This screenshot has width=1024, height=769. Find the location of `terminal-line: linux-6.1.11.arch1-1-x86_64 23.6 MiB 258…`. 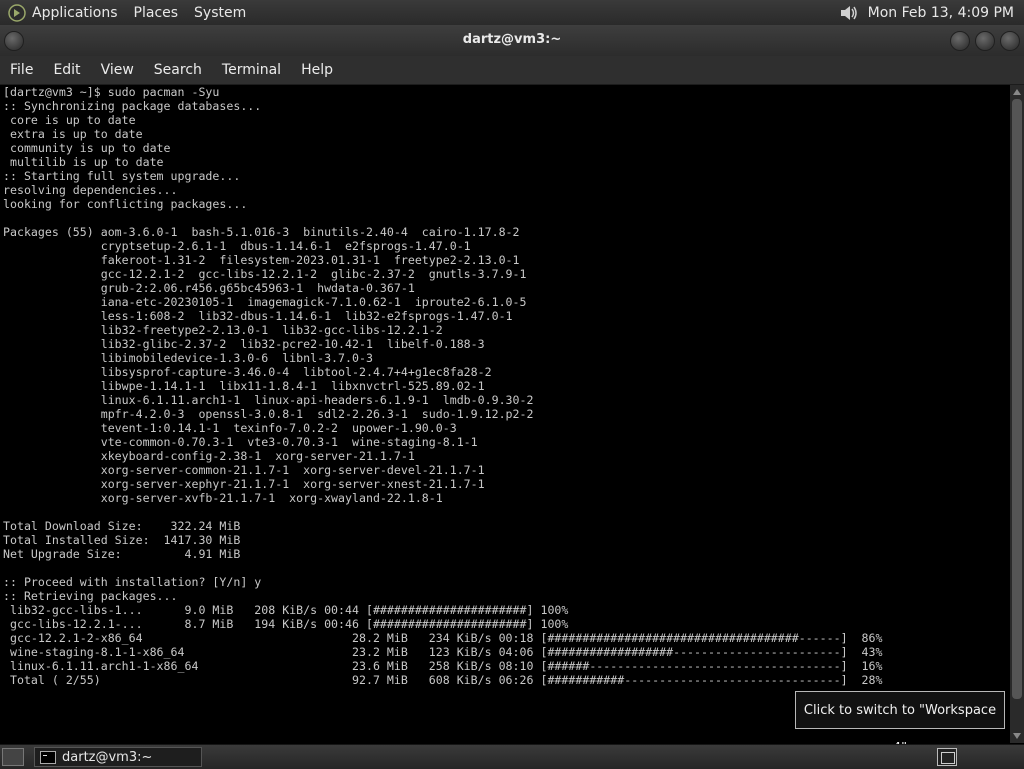

terminal-line: linux-6.1.11.arch1-1-x86_64 23.6 MiB 258… is located at coordinates (446, 666).